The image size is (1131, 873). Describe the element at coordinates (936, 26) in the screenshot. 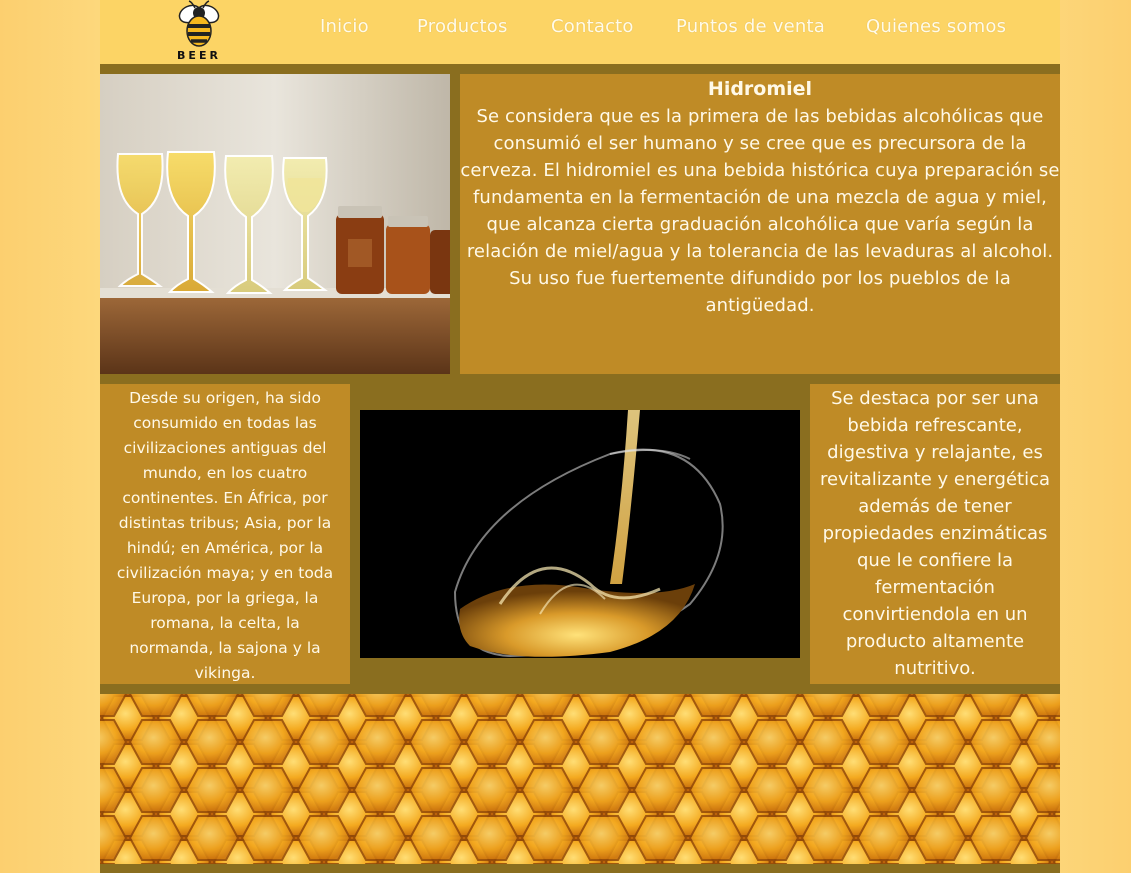

I see `nav-item-quienes-somos: Quienes somos` at that location.